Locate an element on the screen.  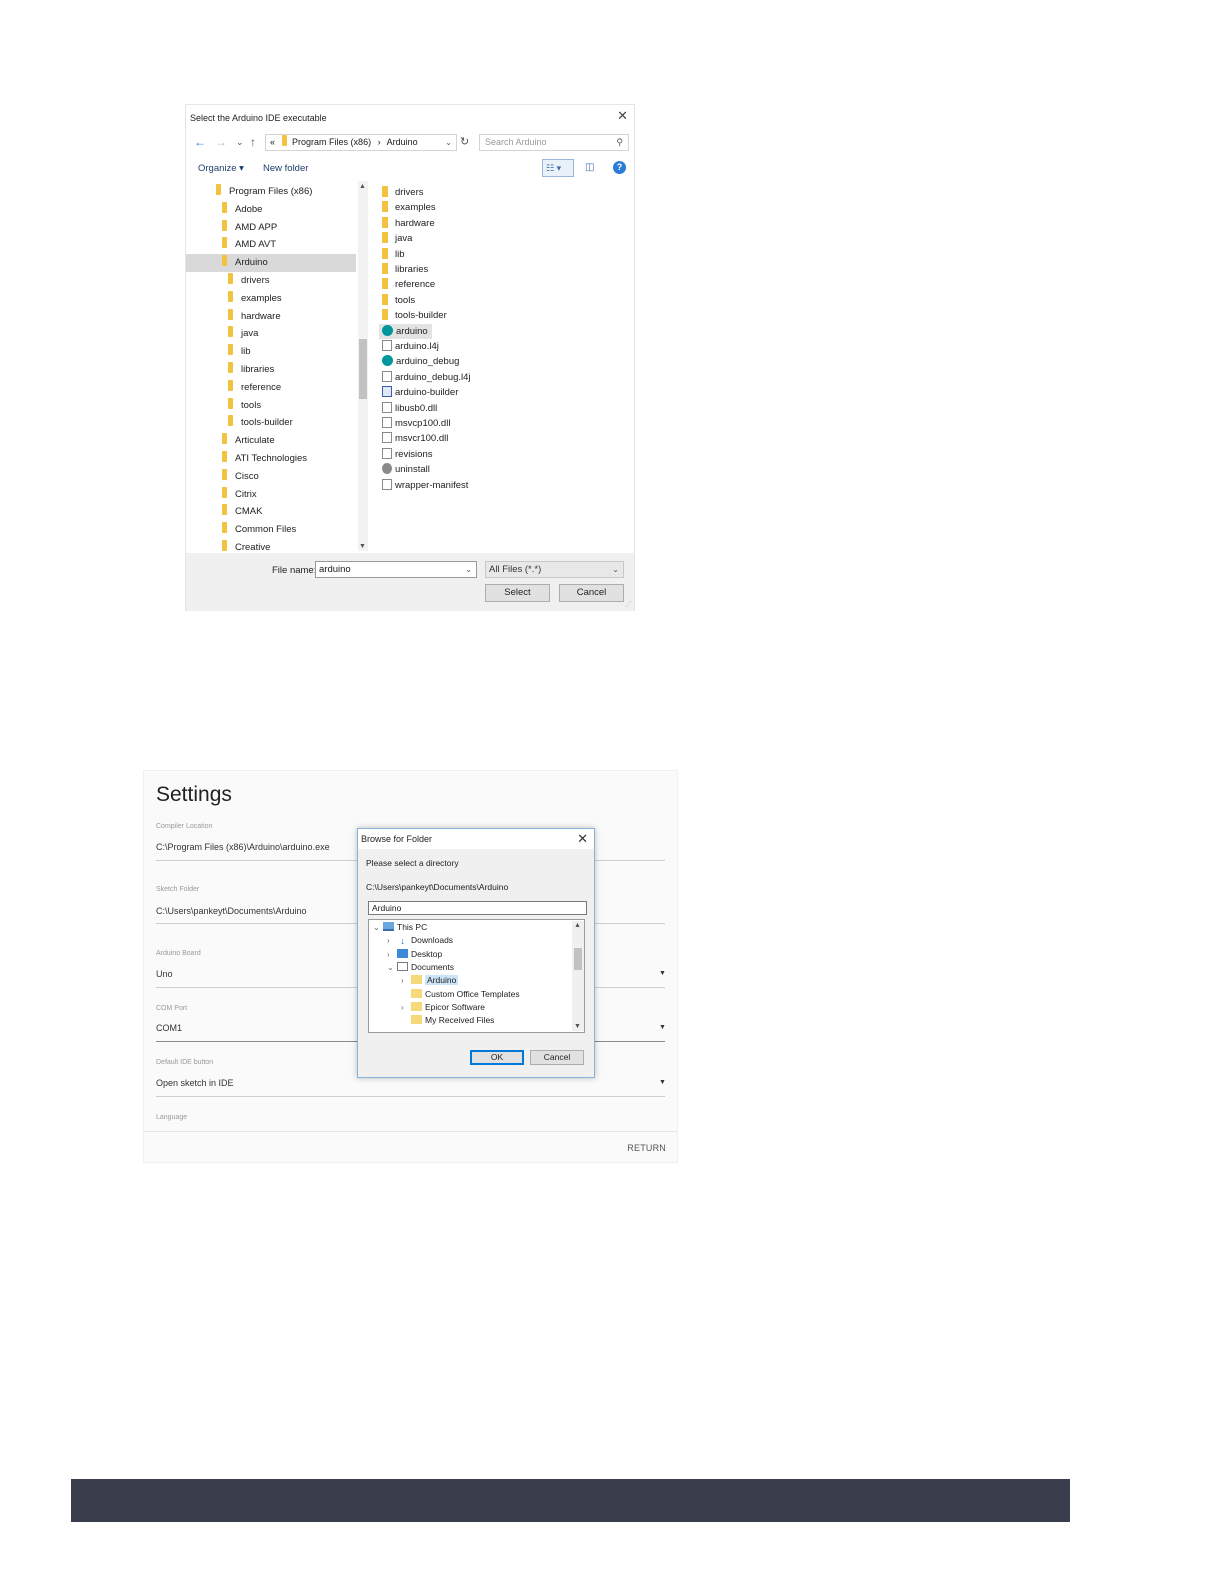
folder-tree-node: ⌄ This PC is located at coordinates (400, 927).